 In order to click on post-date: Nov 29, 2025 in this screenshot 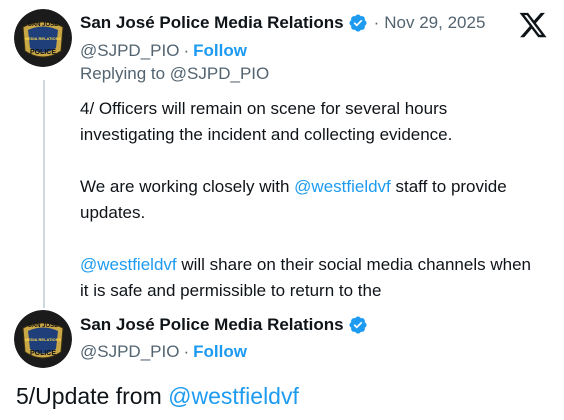, I will do `click(434, 23)`.